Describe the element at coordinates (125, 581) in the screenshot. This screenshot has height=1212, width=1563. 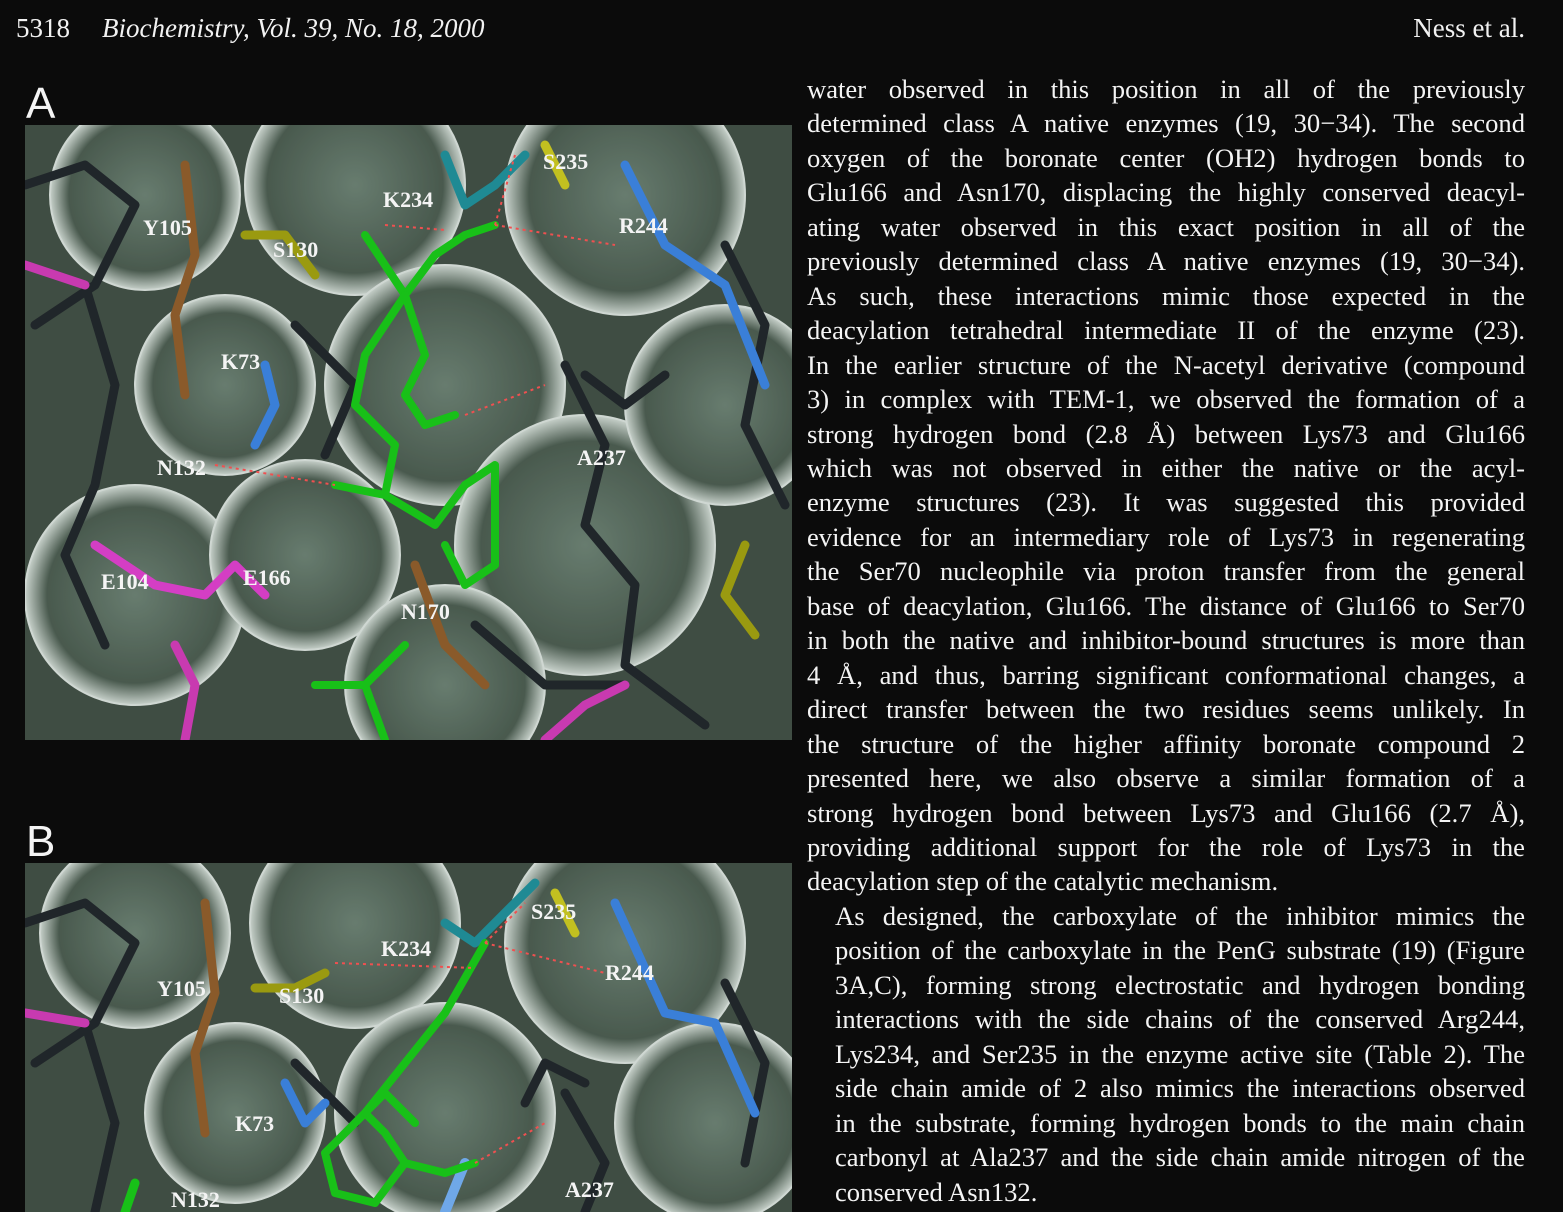
I see `label-e104: E104` at that location.